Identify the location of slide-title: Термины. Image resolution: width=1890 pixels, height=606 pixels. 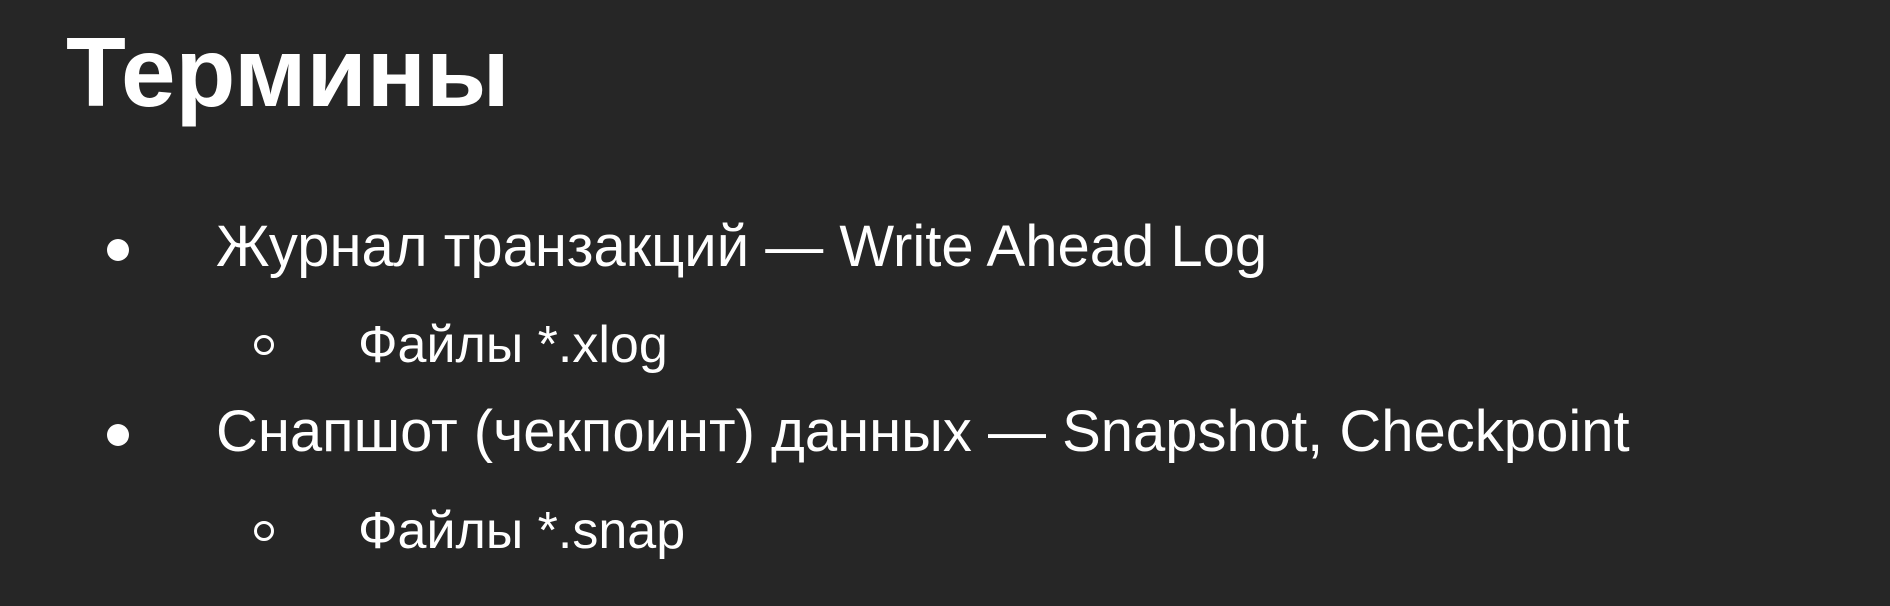
(288, 72).